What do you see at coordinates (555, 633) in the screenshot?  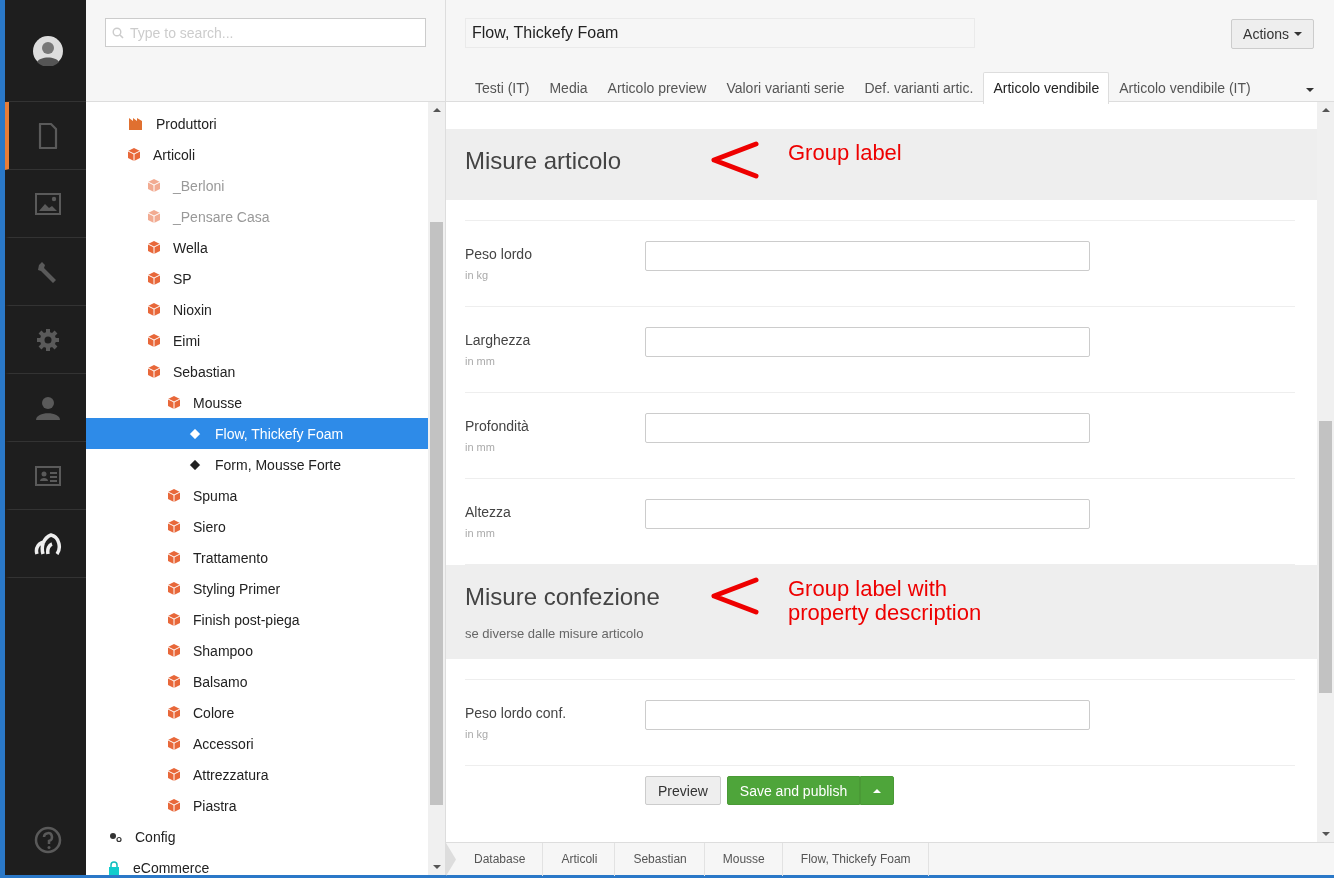 I see `group-description: se diverse dalle misure articolo` at bounding box center [555, 633].